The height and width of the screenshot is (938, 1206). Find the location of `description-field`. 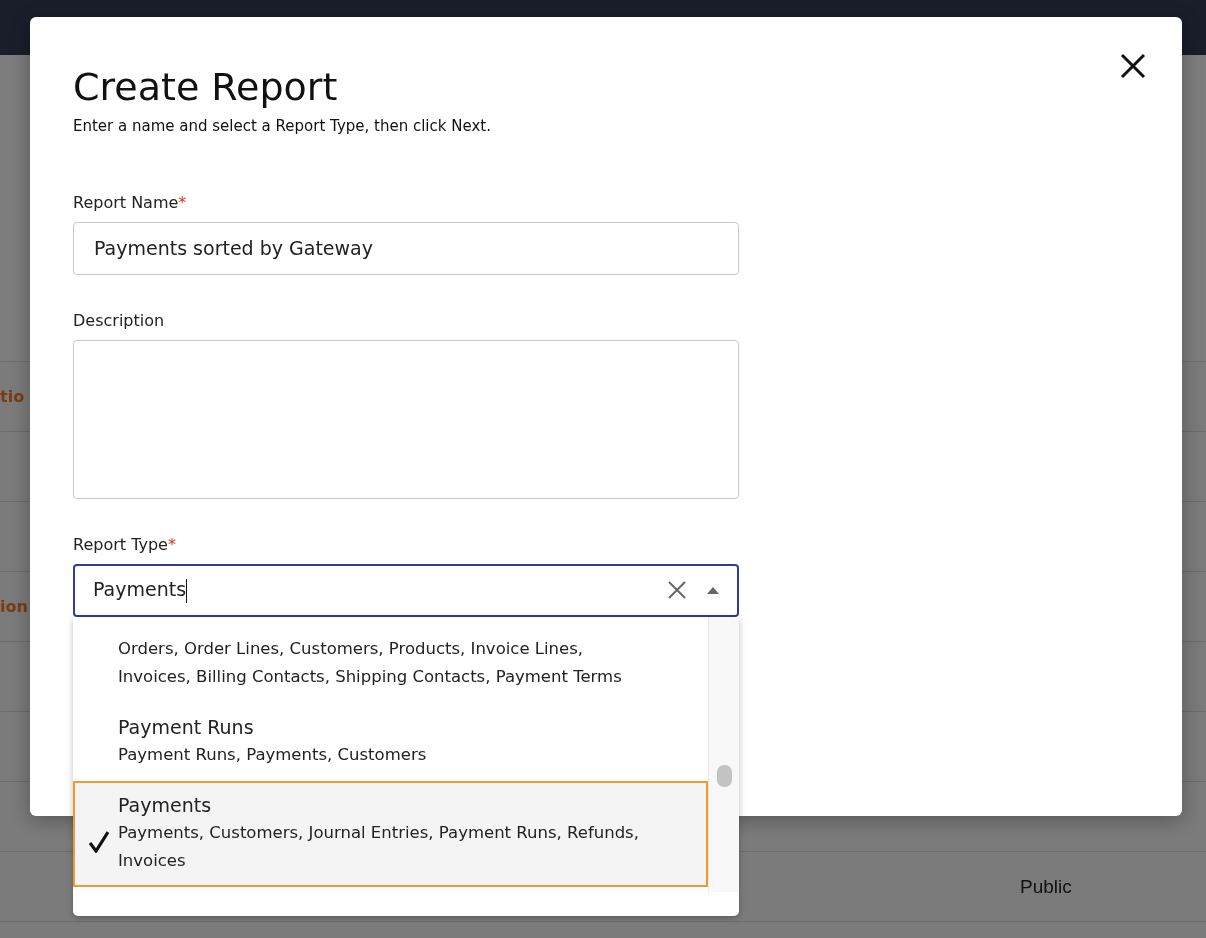

description-field is located at coordinates (406, 419).